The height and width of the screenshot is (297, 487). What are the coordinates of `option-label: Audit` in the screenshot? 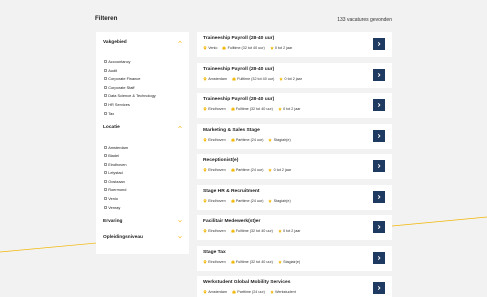 It's located at (113, 70).